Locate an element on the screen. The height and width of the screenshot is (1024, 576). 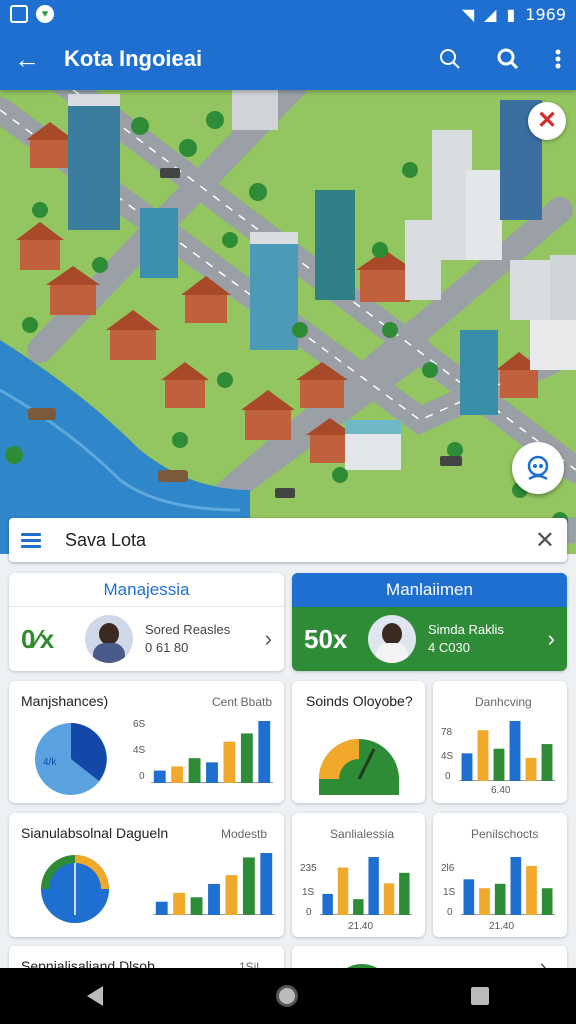
map-close-icon: ✕ is located at coordinates (547, 121).